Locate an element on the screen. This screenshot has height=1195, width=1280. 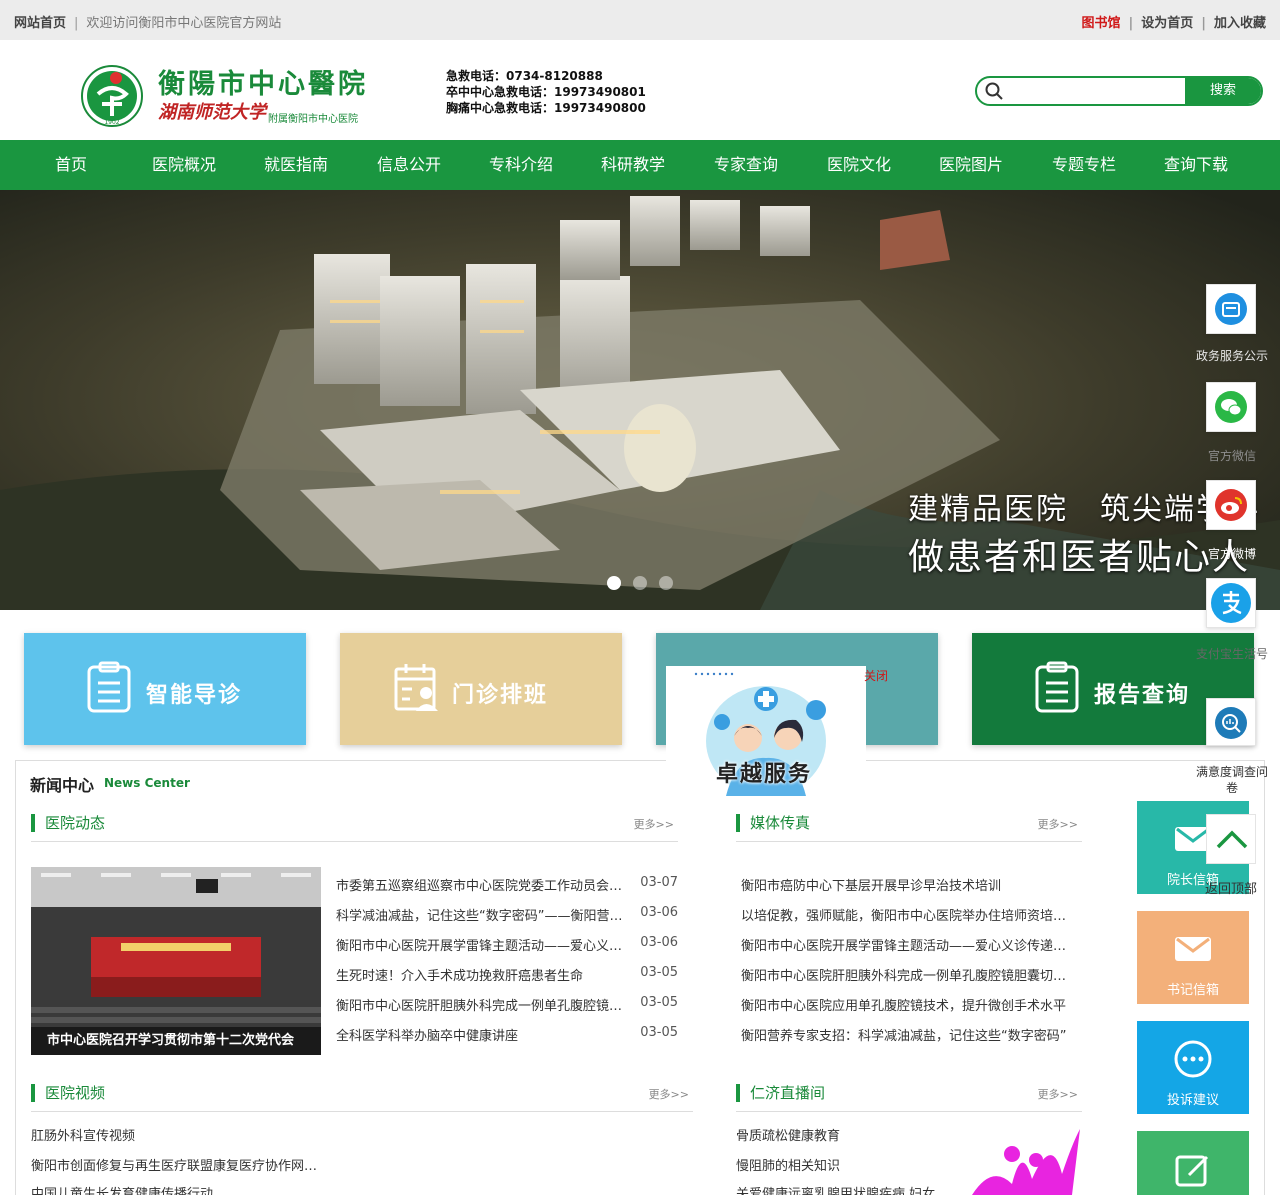
nav-pictures: 医院图片 is located at coordinates (971, 165).